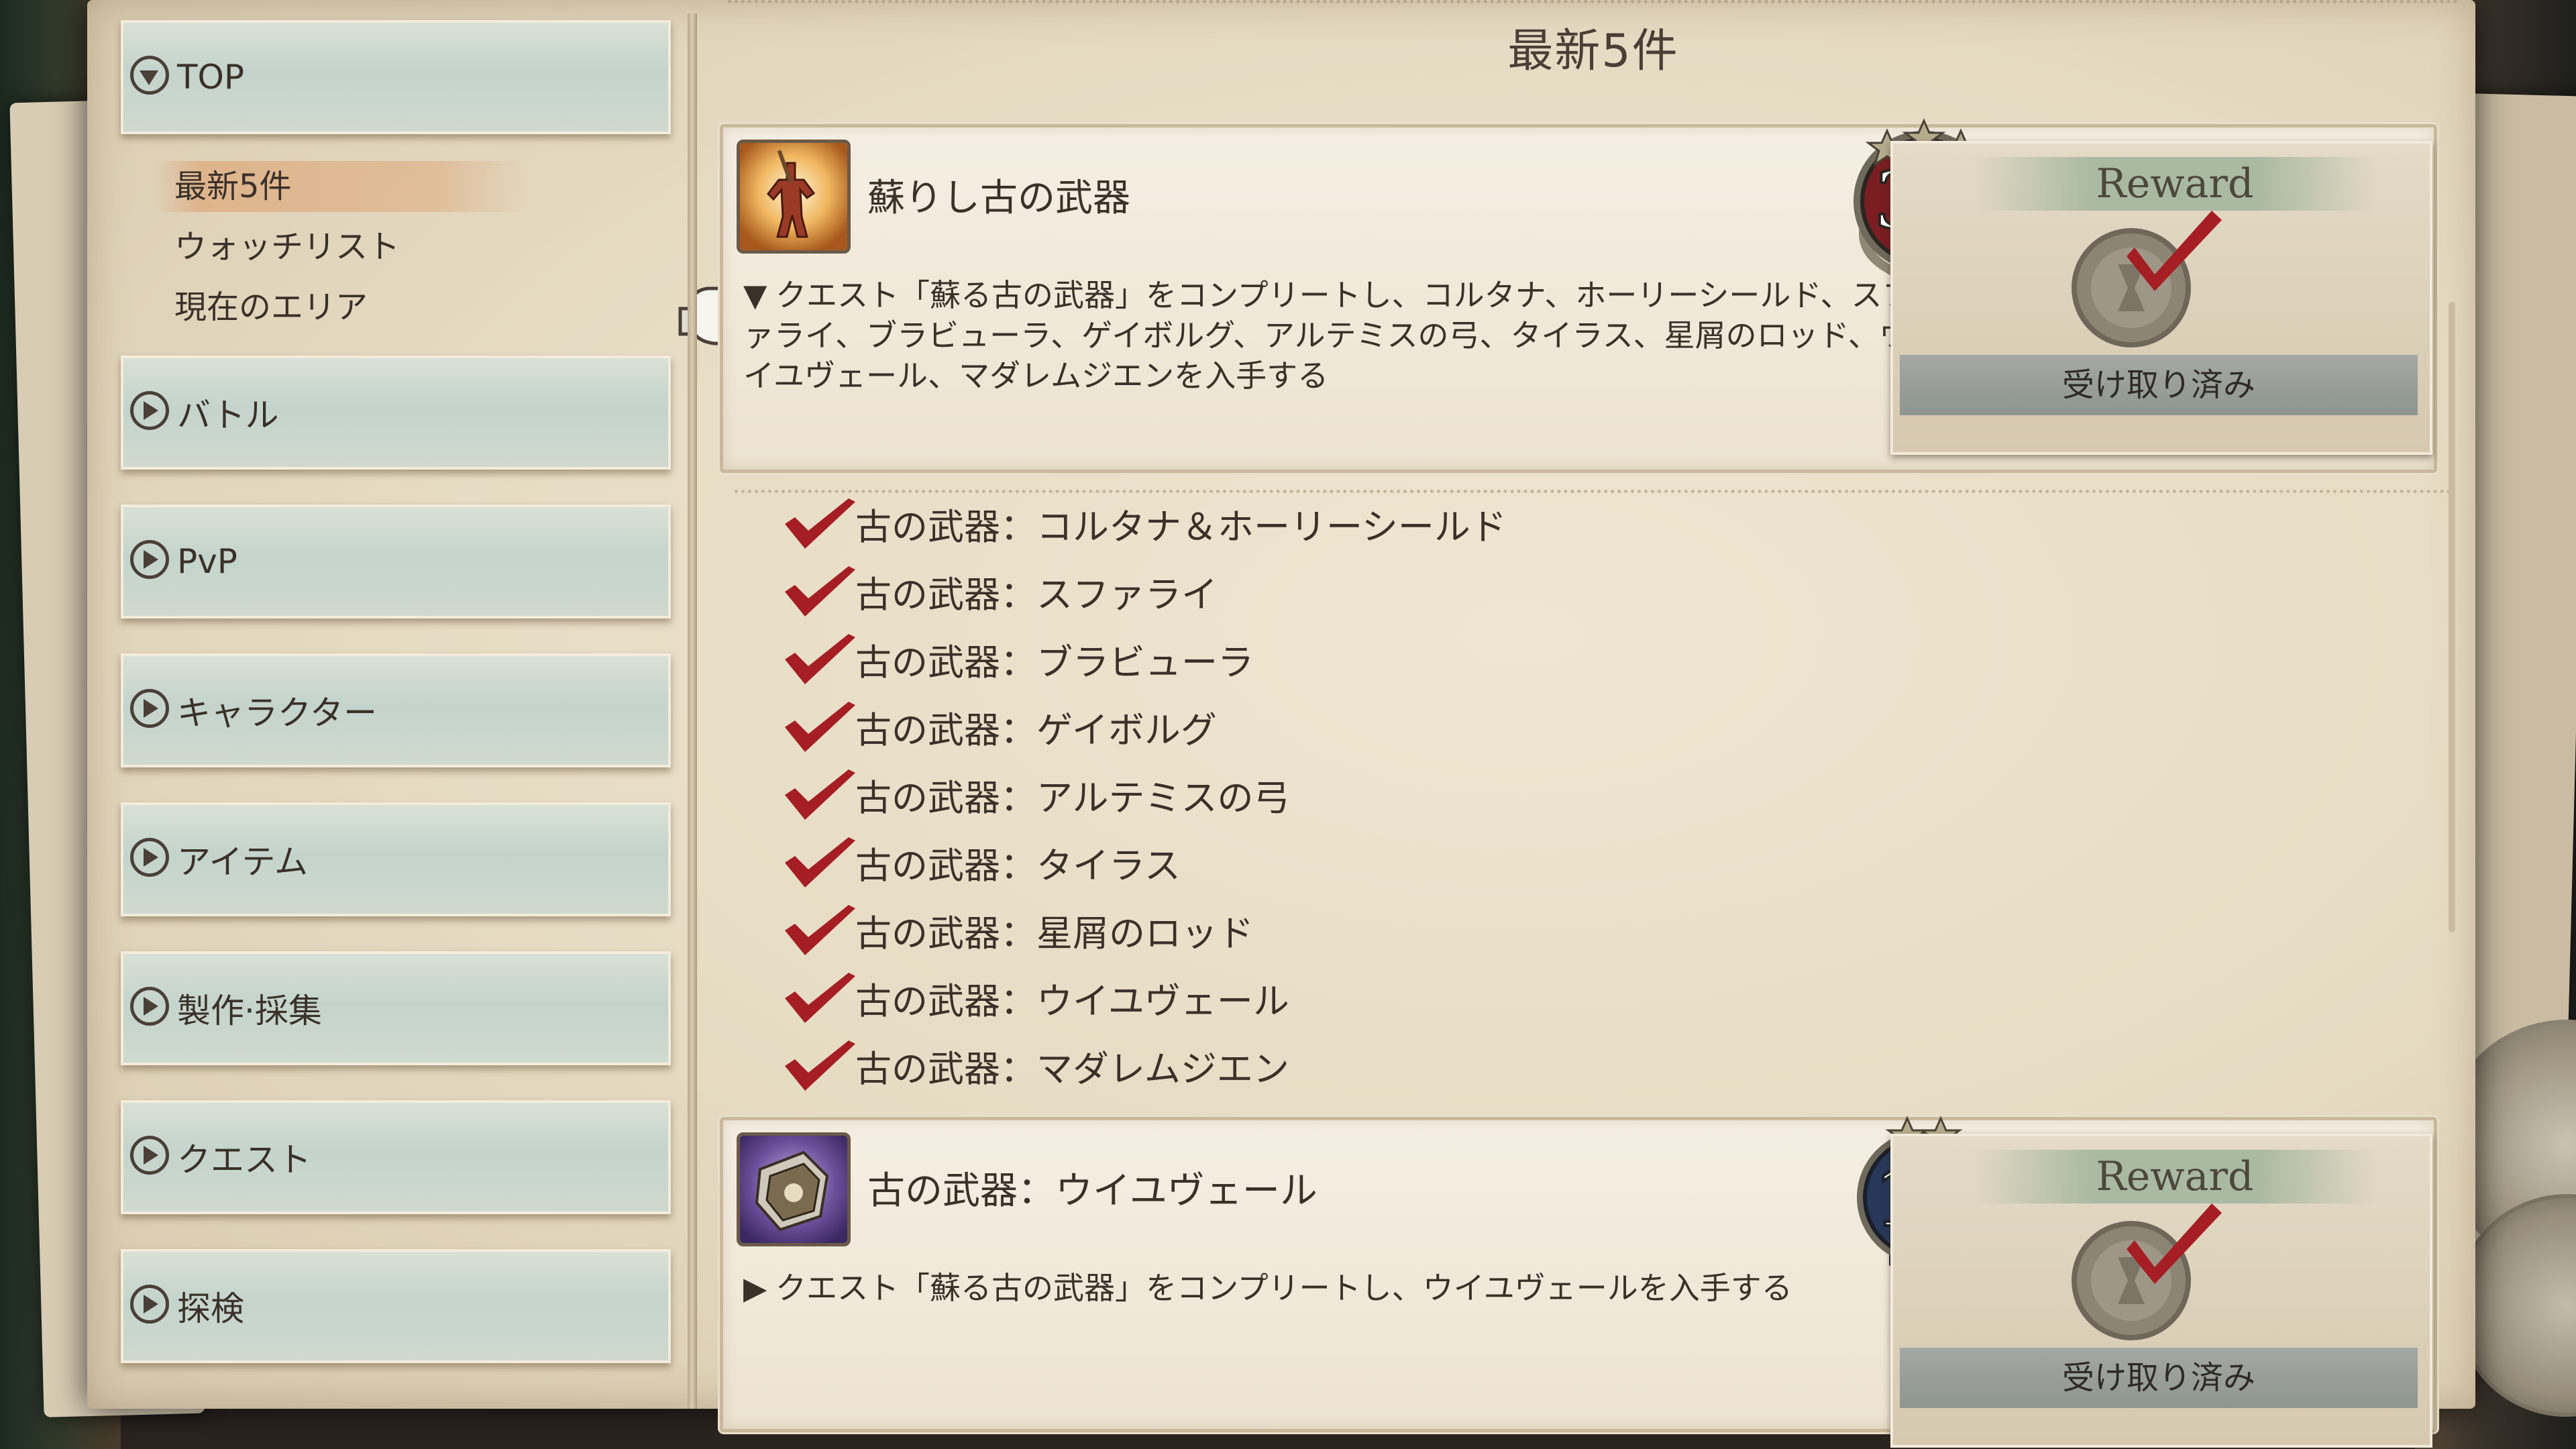 This screenshot has height=1449, width=2576. I want to click on achievement-description-text: クエスト「蘇る古の武器」をコンプリートし、ウイユヴェールを入手する, so click(1283, 1288).